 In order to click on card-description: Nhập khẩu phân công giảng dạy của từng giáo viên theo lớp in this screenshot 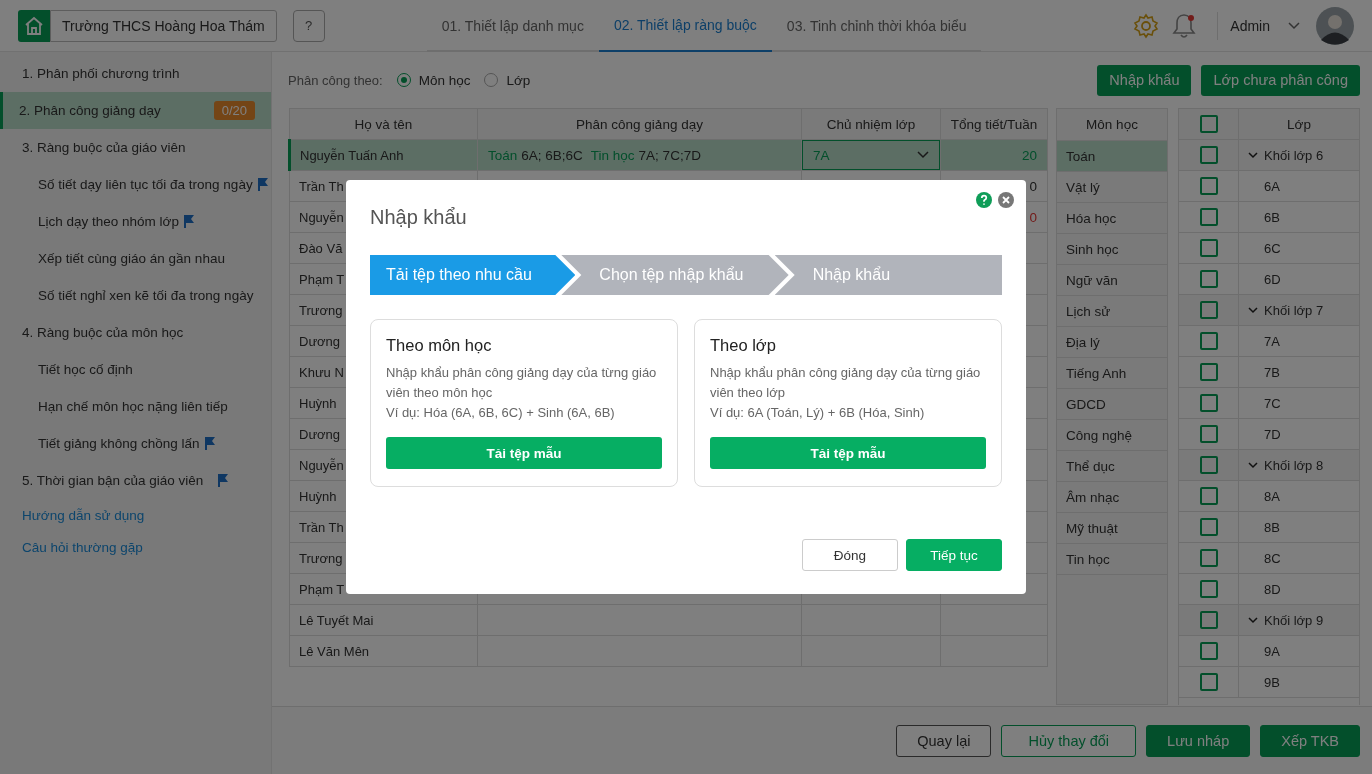, I will do `click(846, 383)`.